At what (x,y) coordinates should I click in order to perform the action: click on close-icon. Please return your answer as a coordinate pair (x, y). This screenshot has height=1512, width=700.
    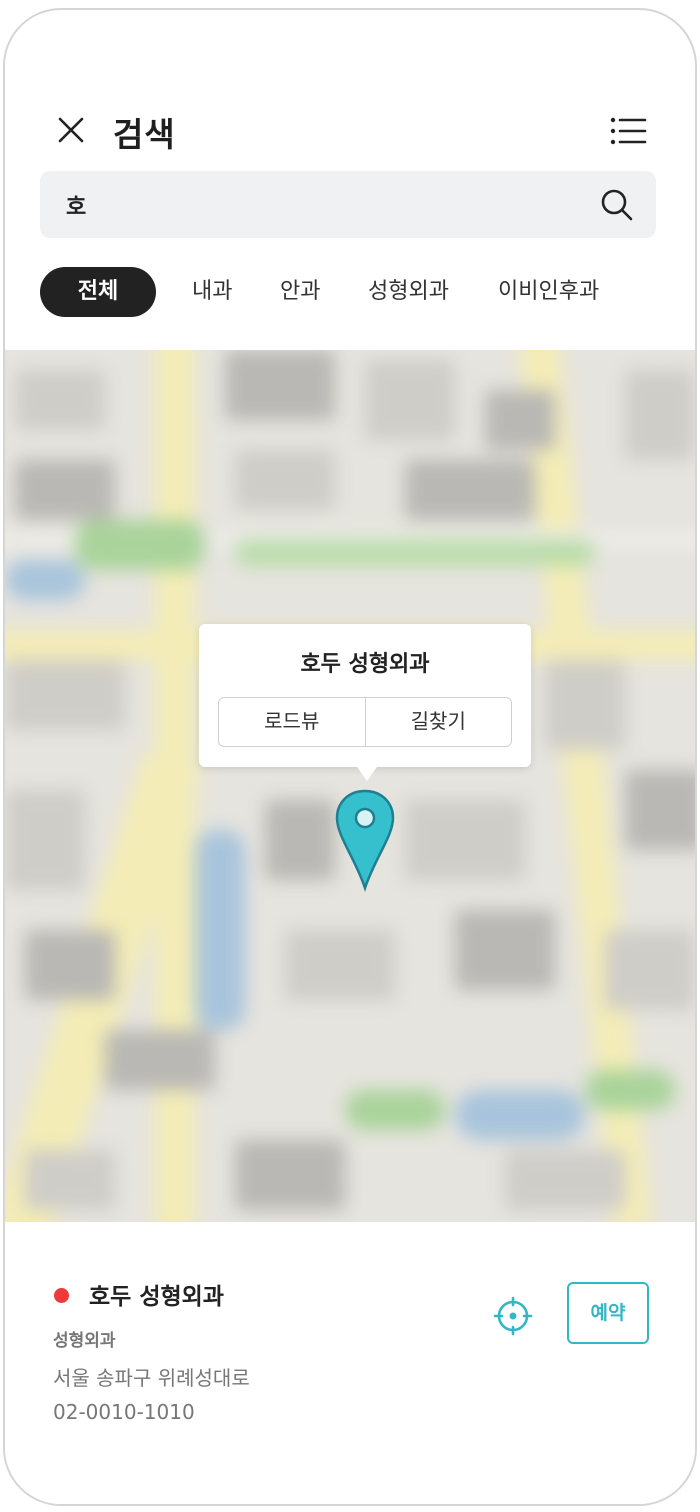
    Looking at the image, I should click on (71, 130).